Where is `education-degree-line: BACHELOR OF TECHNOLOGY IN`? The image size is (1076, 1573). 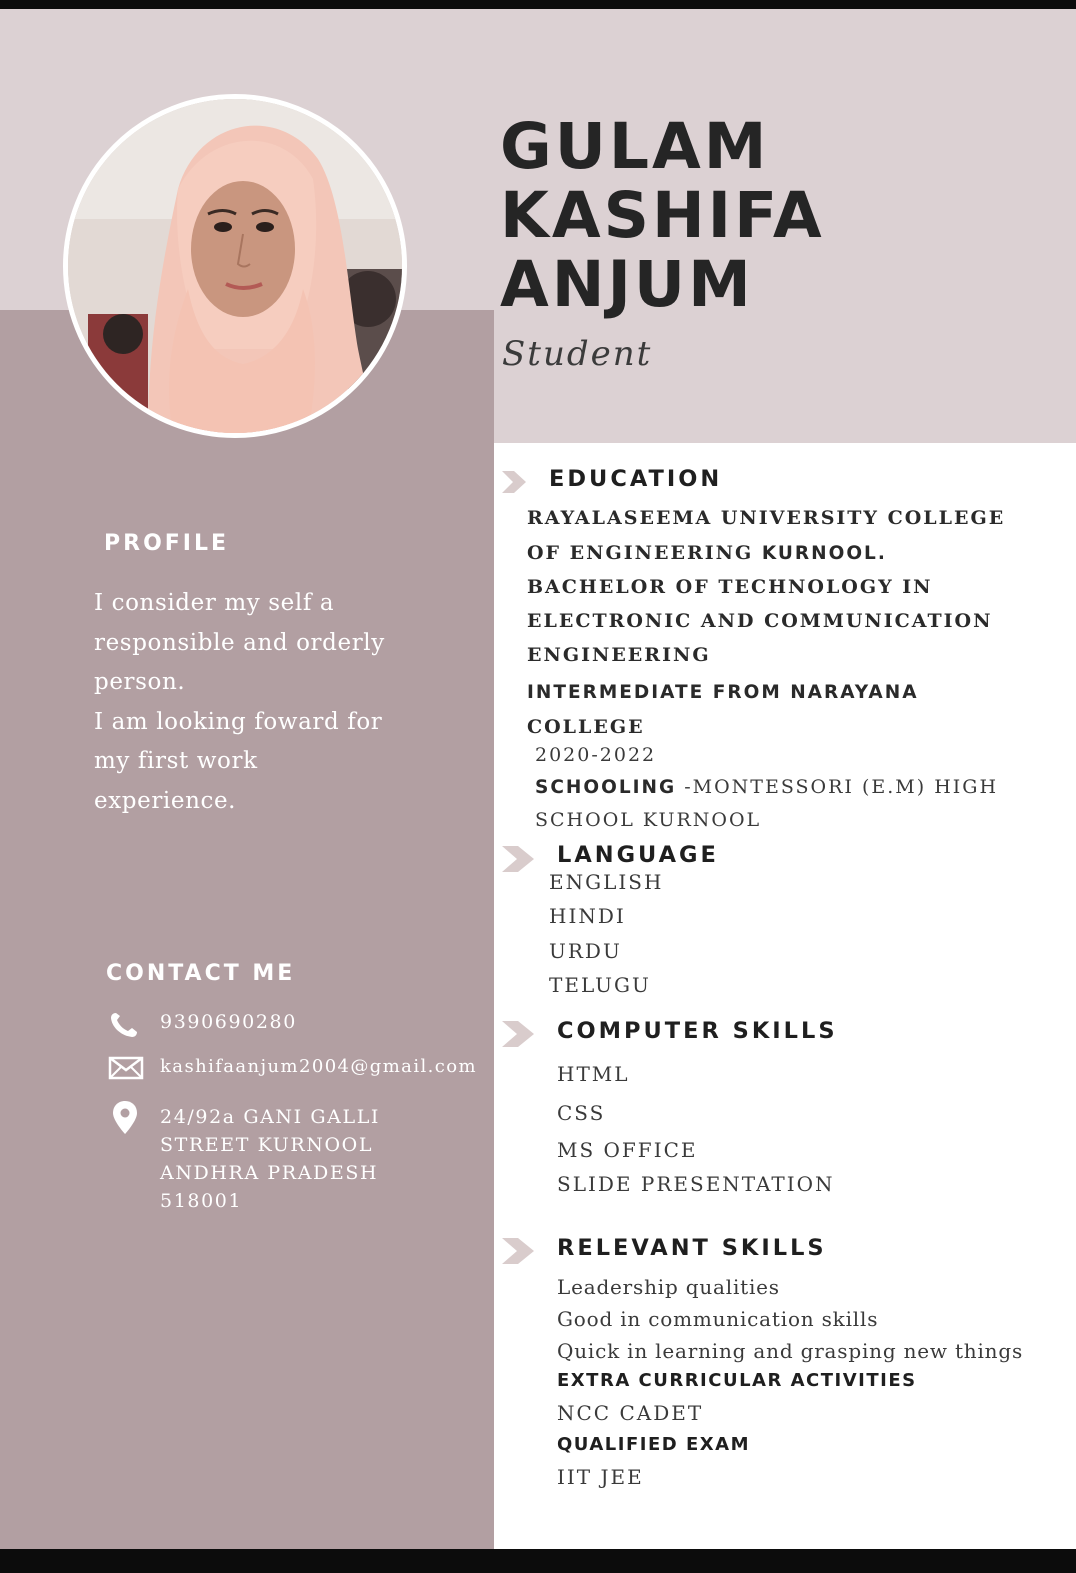 education-degree-line: BACHELOR OF TECHNOLOGY IN is located at coordinates (730, 587).